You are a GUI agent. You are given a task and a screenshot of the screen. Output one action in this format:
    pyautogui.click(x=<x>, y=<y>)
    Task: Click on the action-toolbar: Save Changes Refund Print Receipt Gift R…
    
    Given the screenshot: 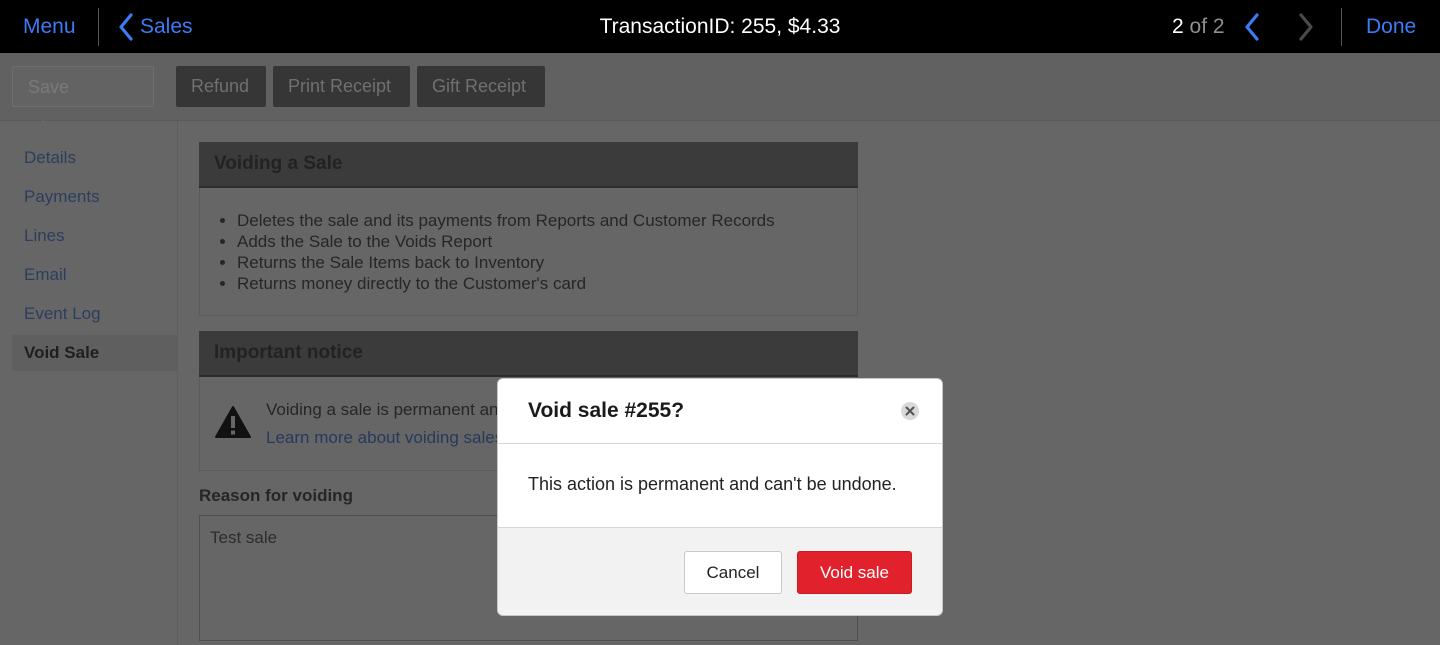 What is the action you would take?
    pyautogui.click(x=720, y=95)
    